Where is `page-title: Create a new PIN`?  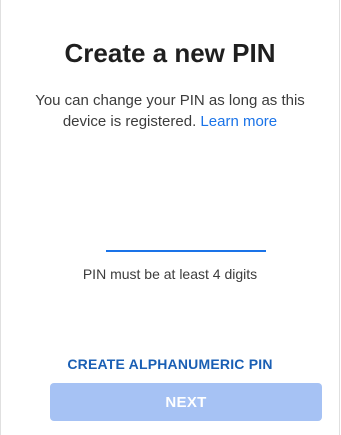
page-title: Create a new PIN is located at coordinates (170, 53).